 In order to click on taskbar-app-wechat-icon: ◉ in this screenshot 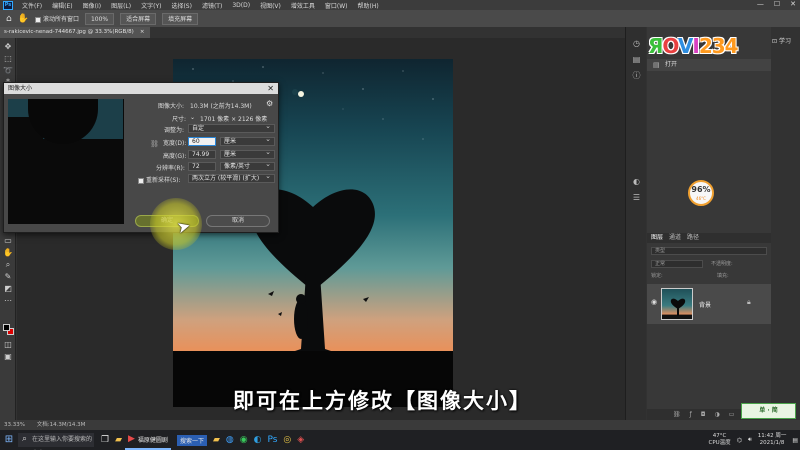, I will do `click(244, 440)`.